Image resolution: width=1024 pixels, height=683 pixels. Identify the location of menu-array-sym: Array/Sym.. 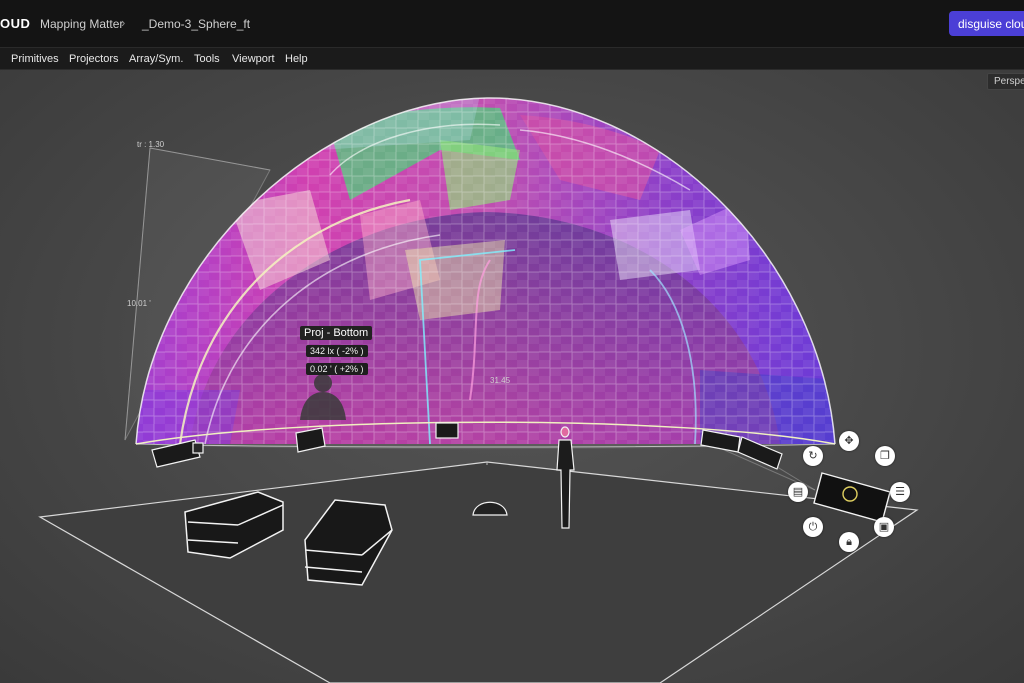
(156, 59).